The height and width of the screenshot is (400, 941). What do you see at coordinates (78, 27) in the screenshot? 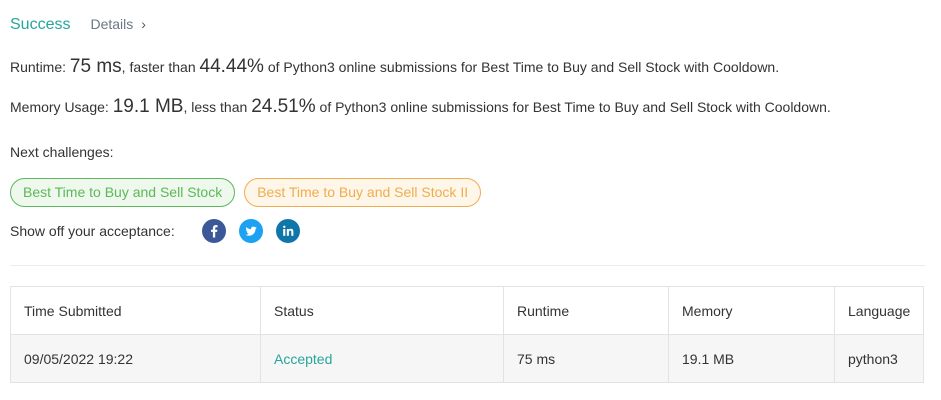
I see `result-header: Success Details ›` at bounding box center [78, 27].